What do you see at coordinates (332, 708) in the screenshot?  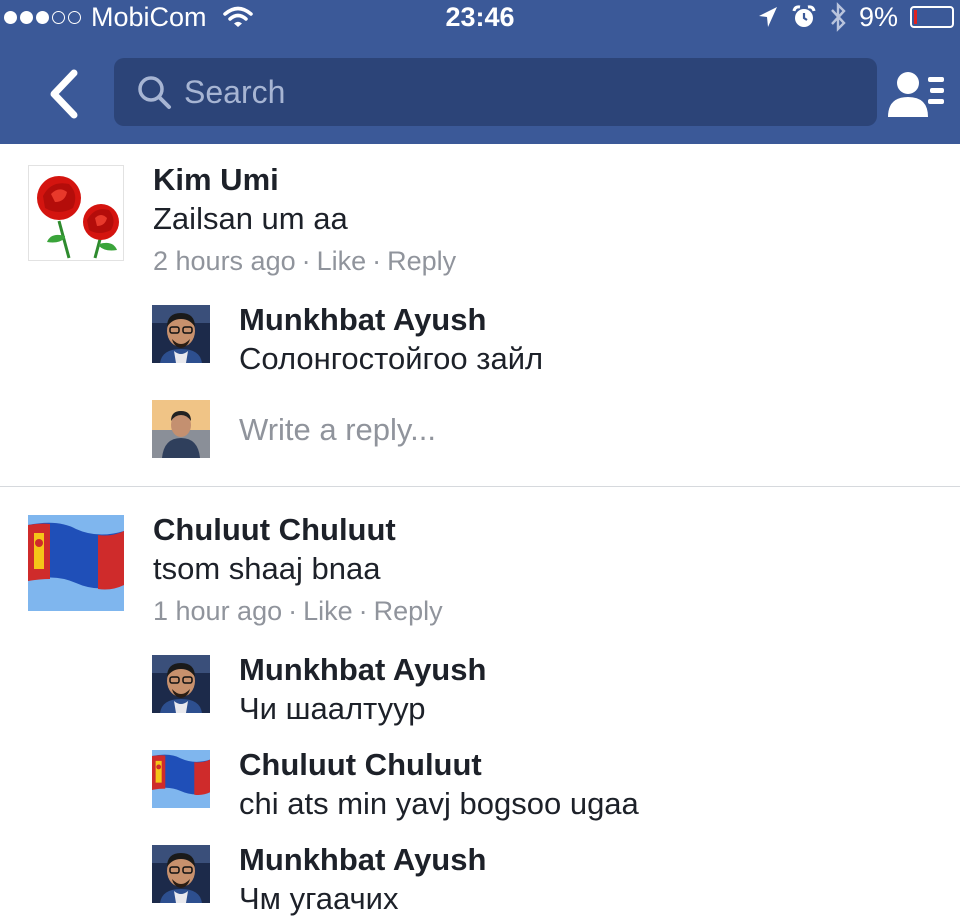 I see `reply-text: Чи шаалтуур` at bounding box center [332, 708].